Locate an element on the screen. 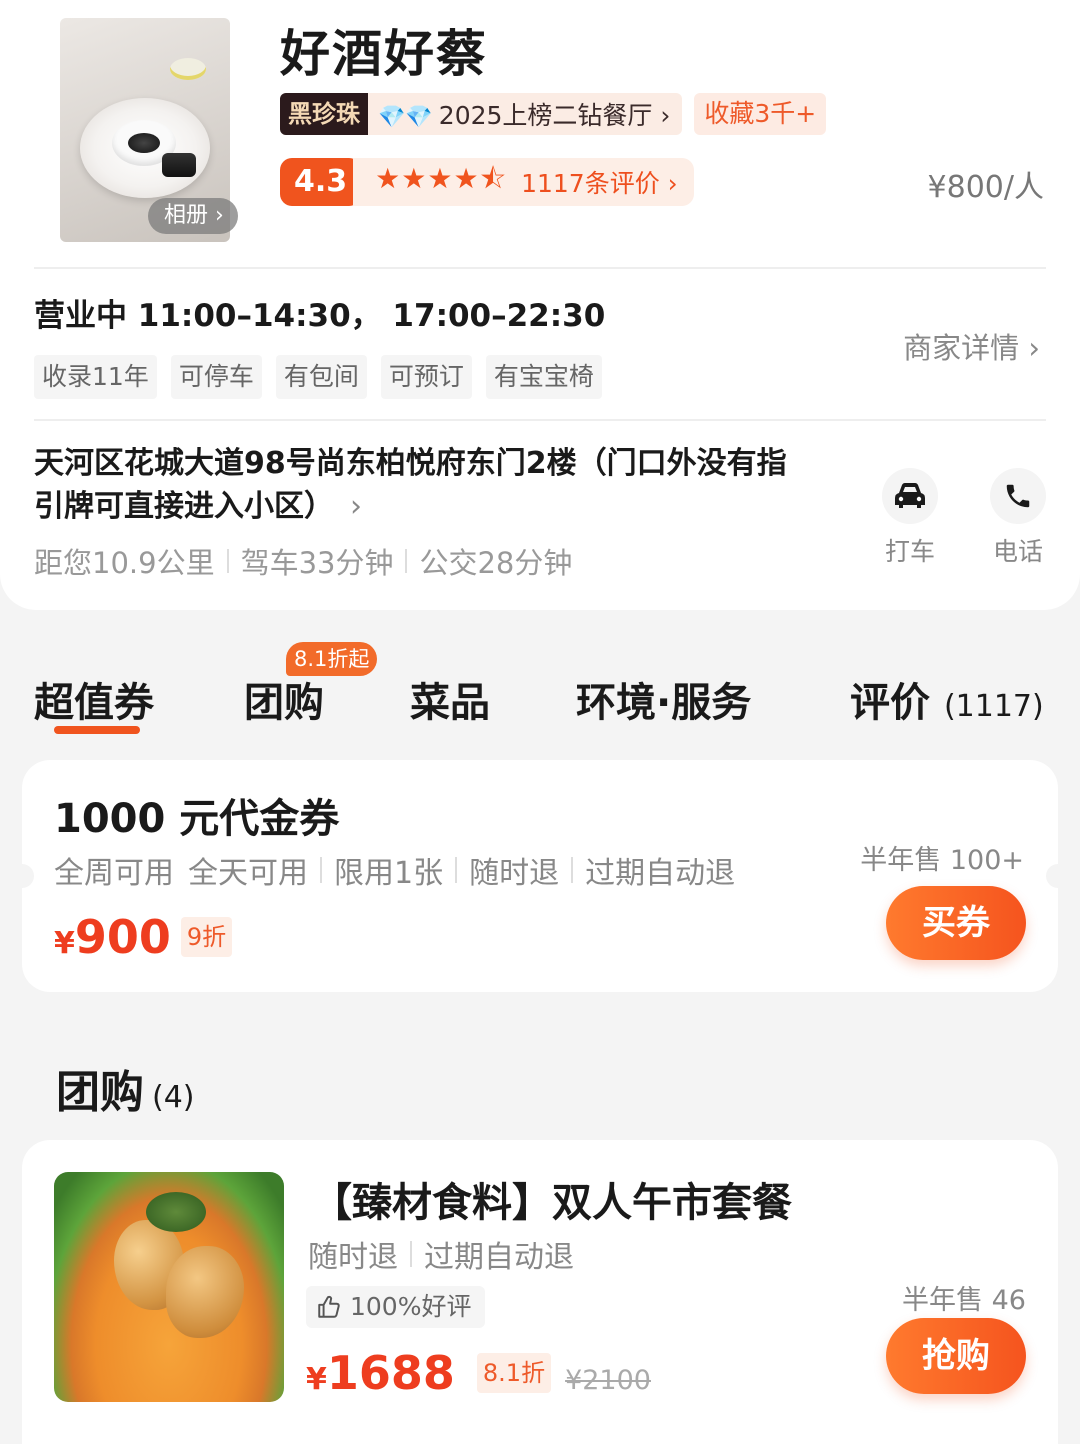  phone-label: 电话 is located at coordinates (1017, 551).